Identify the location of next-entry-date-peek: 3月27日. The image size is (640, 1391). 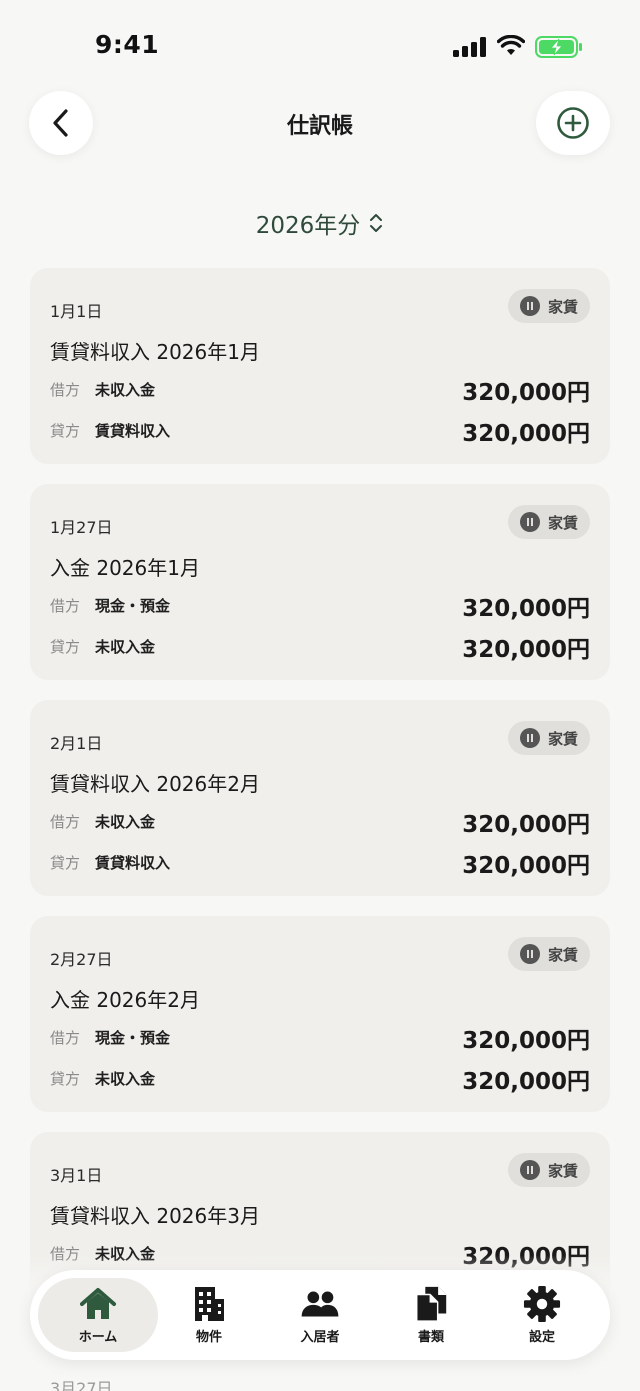
(81, 1385).